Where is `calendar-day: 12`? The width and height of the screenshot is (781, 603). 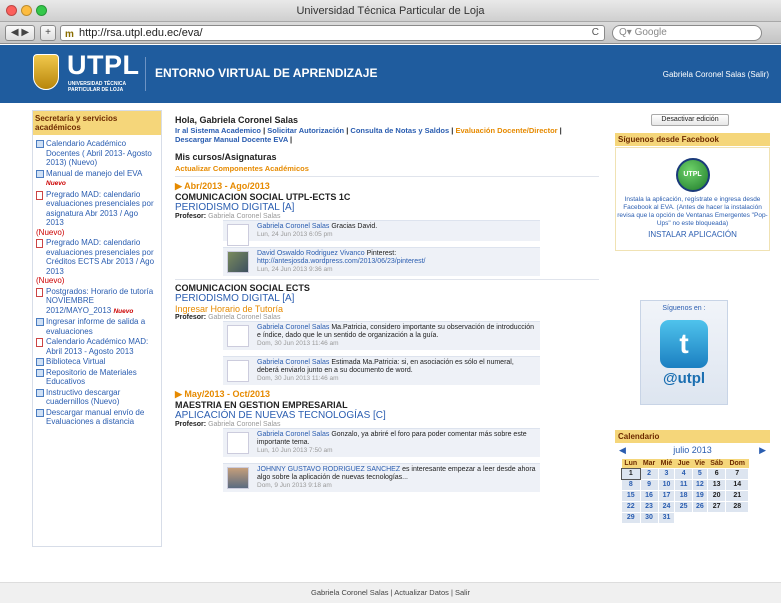 calendar-day: 12 is located at coordinates (699, 484).